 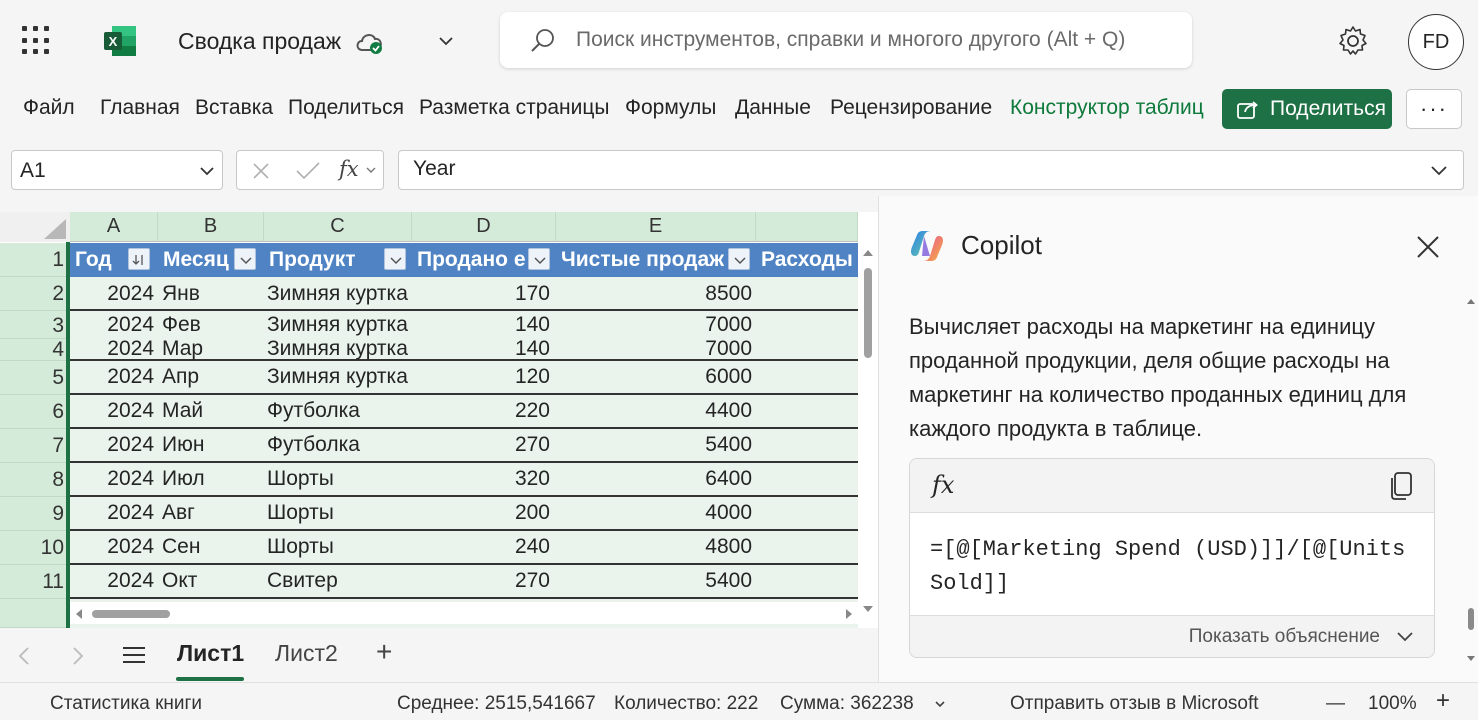 I want to click on cell-units: 220, so click(x=481, y=411).